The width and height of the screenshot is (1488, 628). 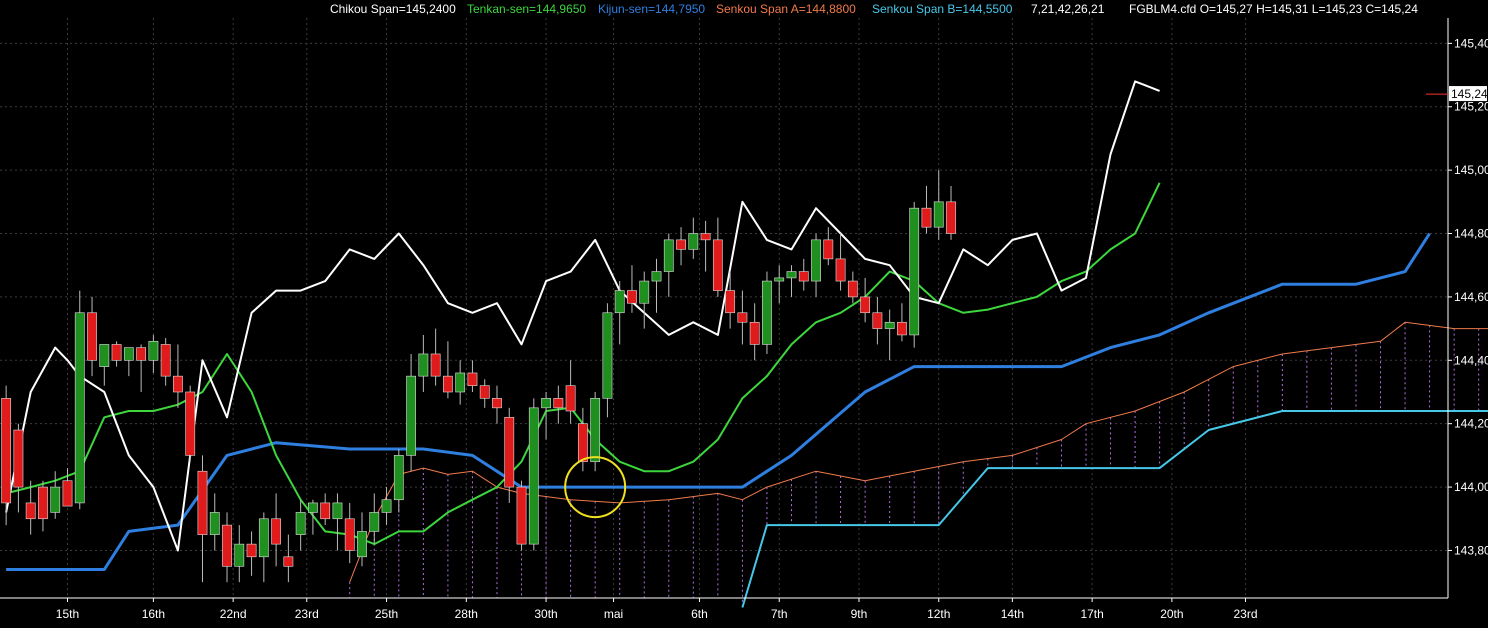 What do you see at coordinates (67, 614) in the screenshot?
I see `x-tick-label: 15th` at bounding box center [67, 614].